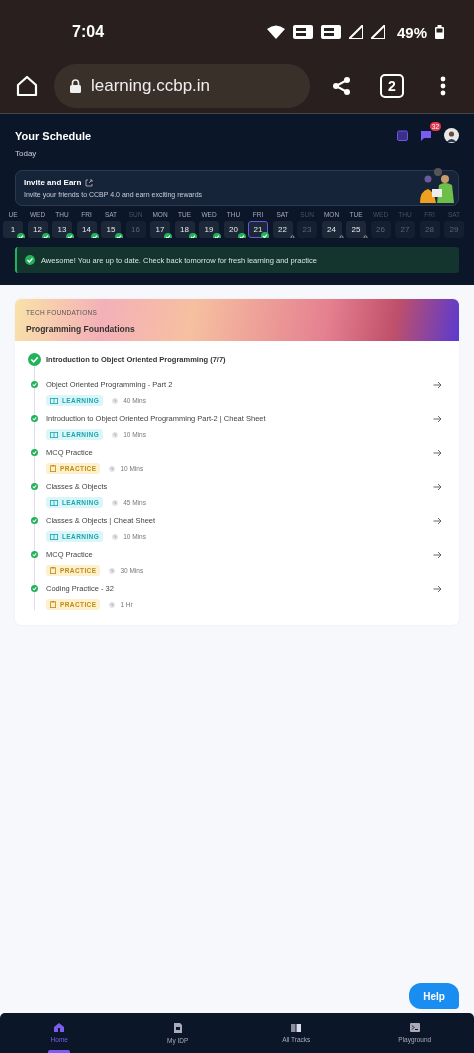 Image resolution: width=474 pixels, height=1053 pixels. I want to click on date-button: 1, so click(13, 229).